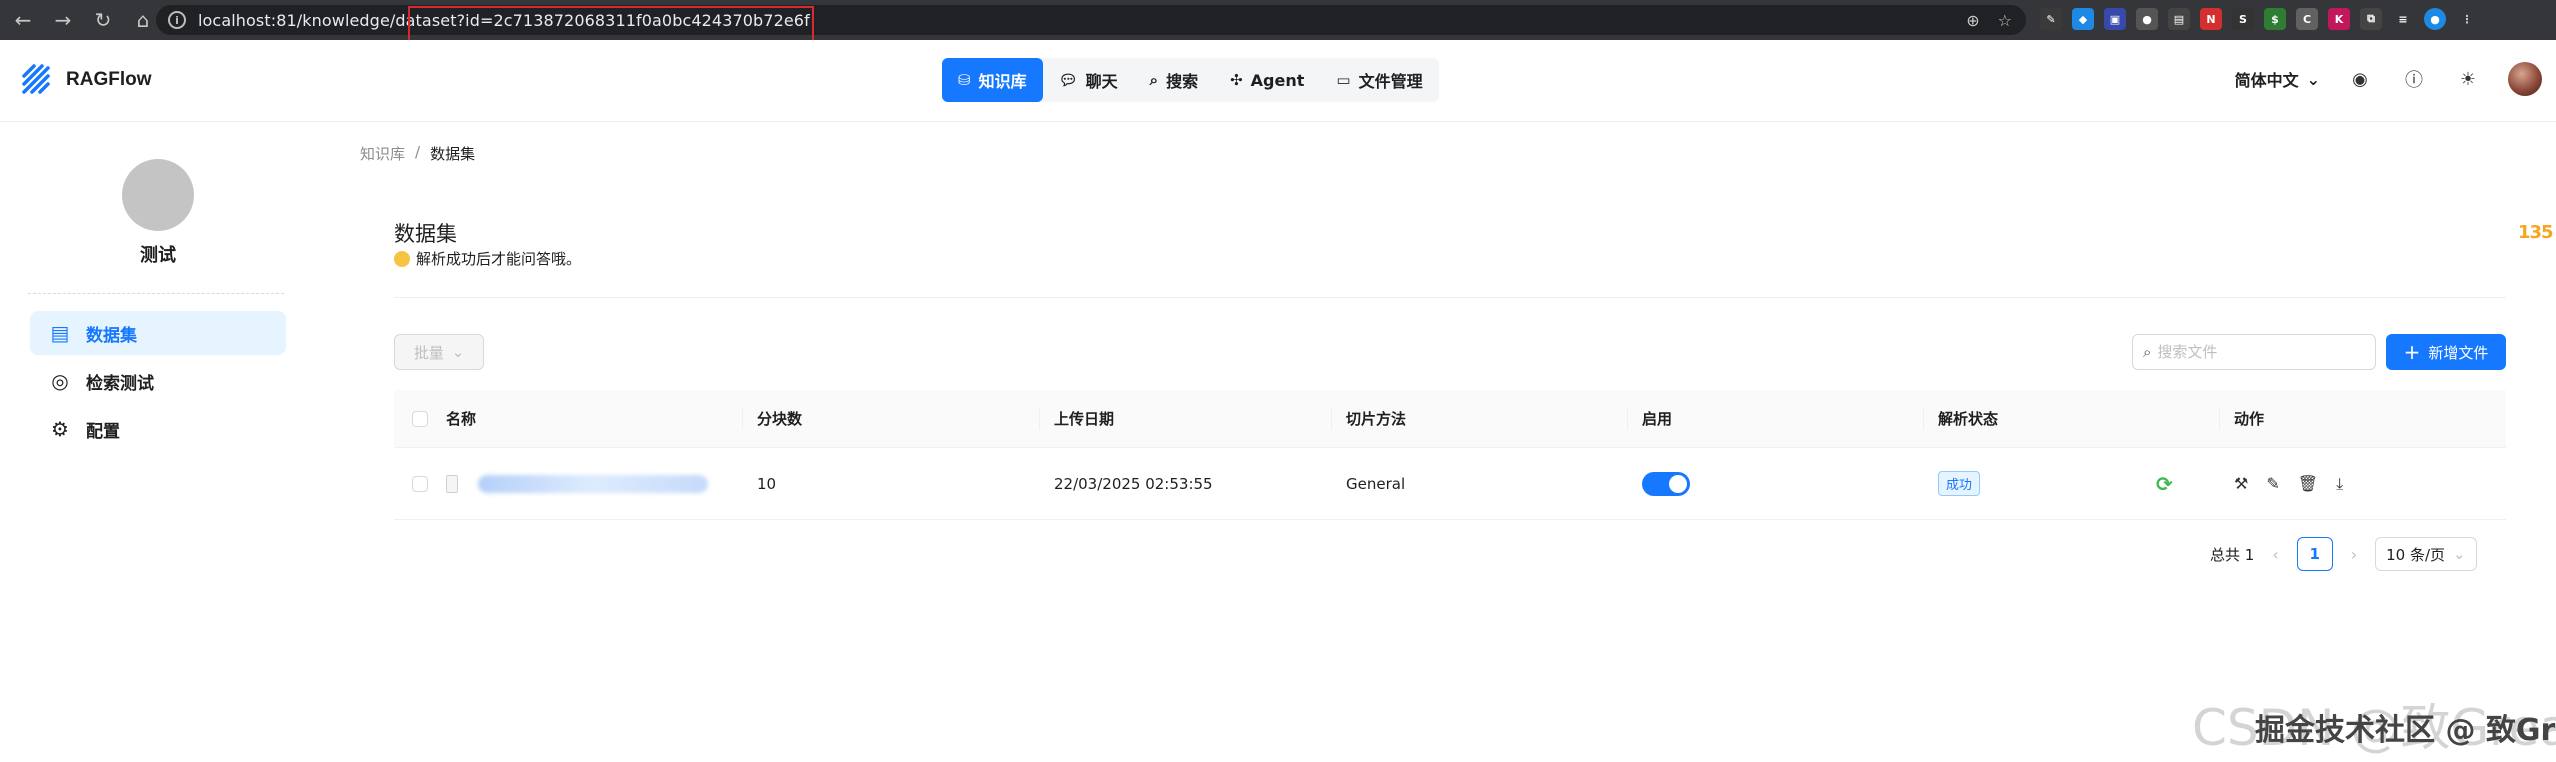  I want to click on github-icon: ◉, so click(2360, 79).